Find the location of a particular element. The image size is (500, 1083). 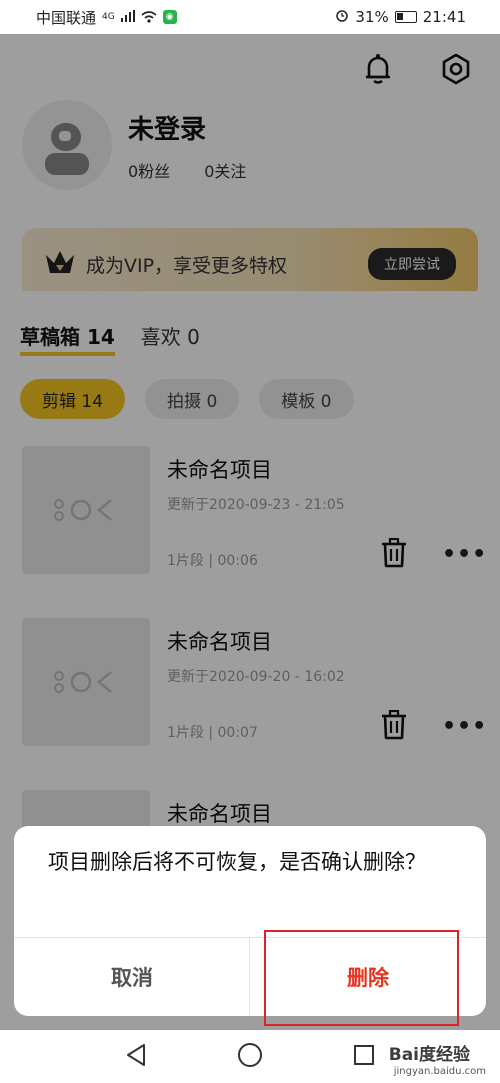

back-nav-icon is located at coordinates (136, 1057).